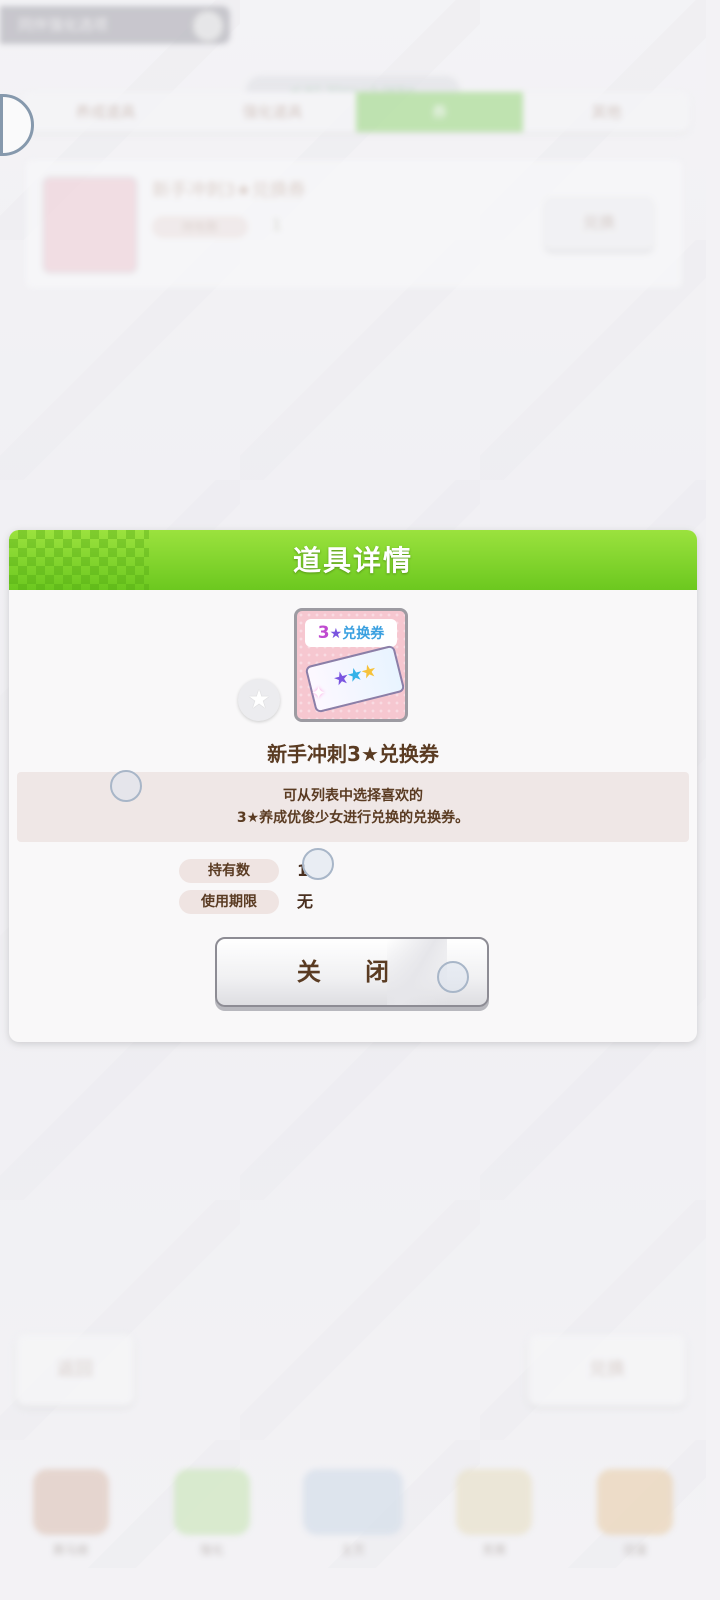  I want to click on favorite-star-icon: ★, so click(259, 700).